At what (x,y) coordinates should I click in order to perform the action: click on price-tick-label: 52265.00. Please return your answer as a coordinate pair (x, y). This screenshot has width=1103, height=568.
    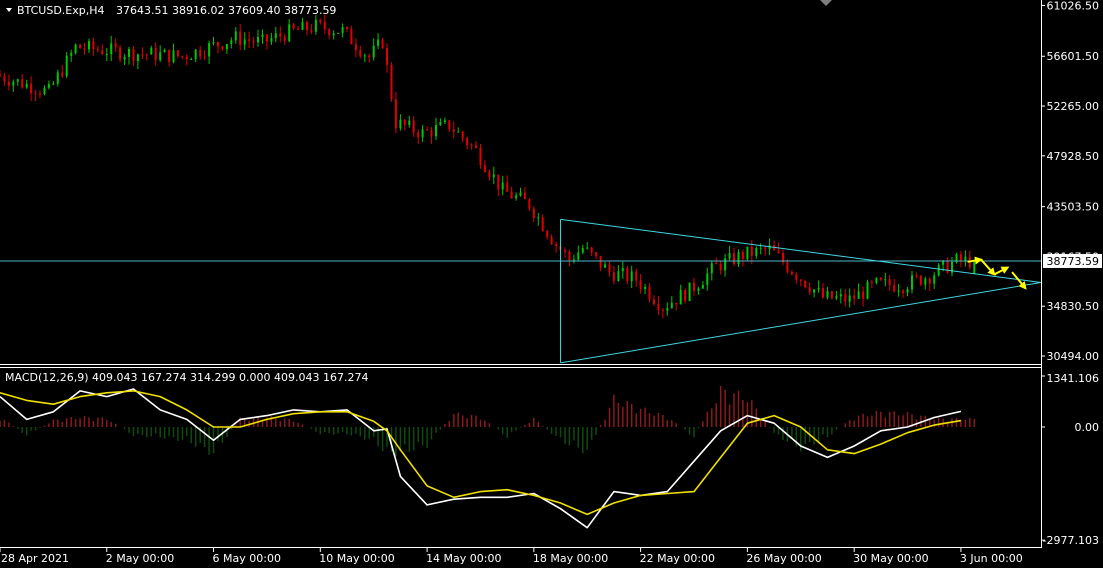
    Looking at the image, I should click on (1073, 106).